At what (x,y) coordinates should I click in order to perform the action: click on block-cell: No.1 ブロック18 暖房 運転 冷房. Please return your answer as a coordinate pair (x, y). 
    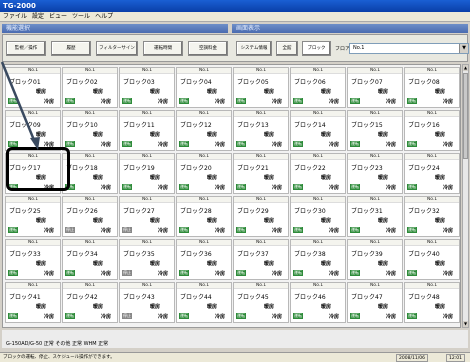
    Looking at the image, I should click on (90, 173).